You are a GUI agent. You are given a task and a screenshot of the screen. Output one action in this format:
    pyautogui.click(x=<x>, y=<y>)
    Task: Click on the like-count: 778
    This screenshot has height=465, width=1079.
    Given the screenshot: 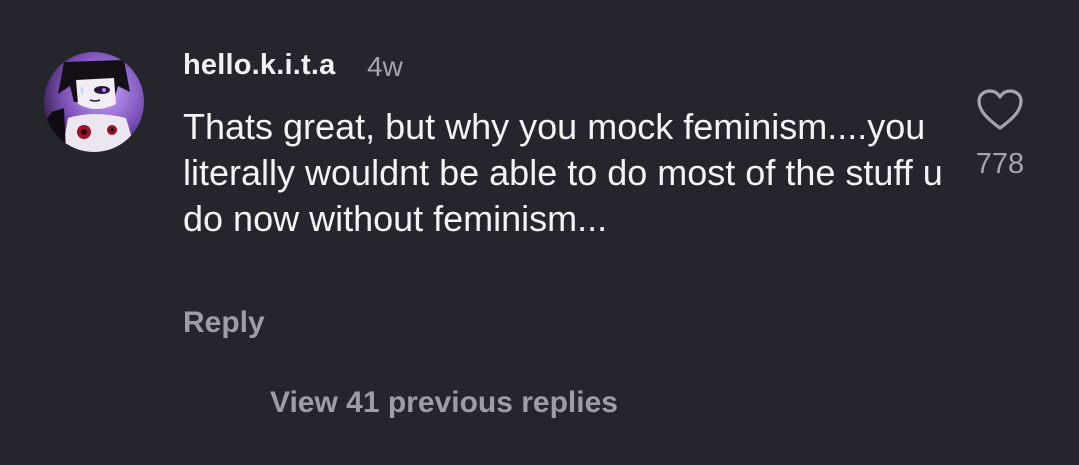 What is the action you would take?
    pyautogui.click(x=1000, y=164)
    